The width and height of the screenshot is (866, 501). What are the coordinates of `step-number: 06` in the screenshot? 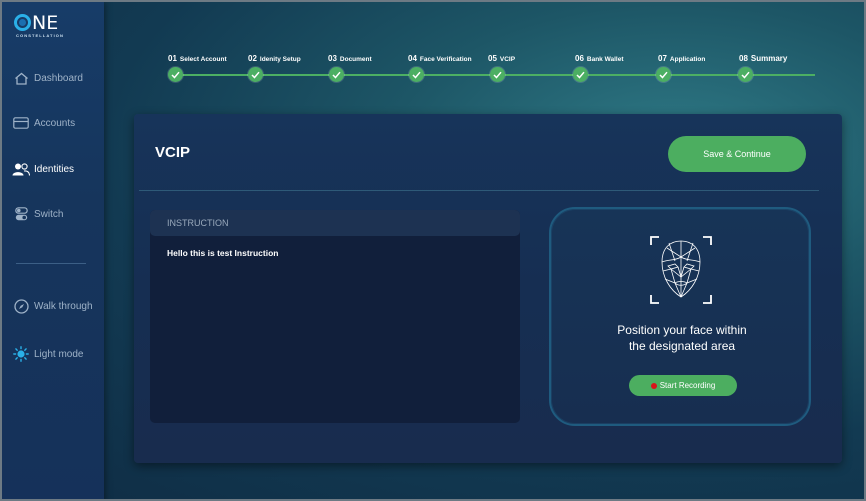 It's located at (579, 58).